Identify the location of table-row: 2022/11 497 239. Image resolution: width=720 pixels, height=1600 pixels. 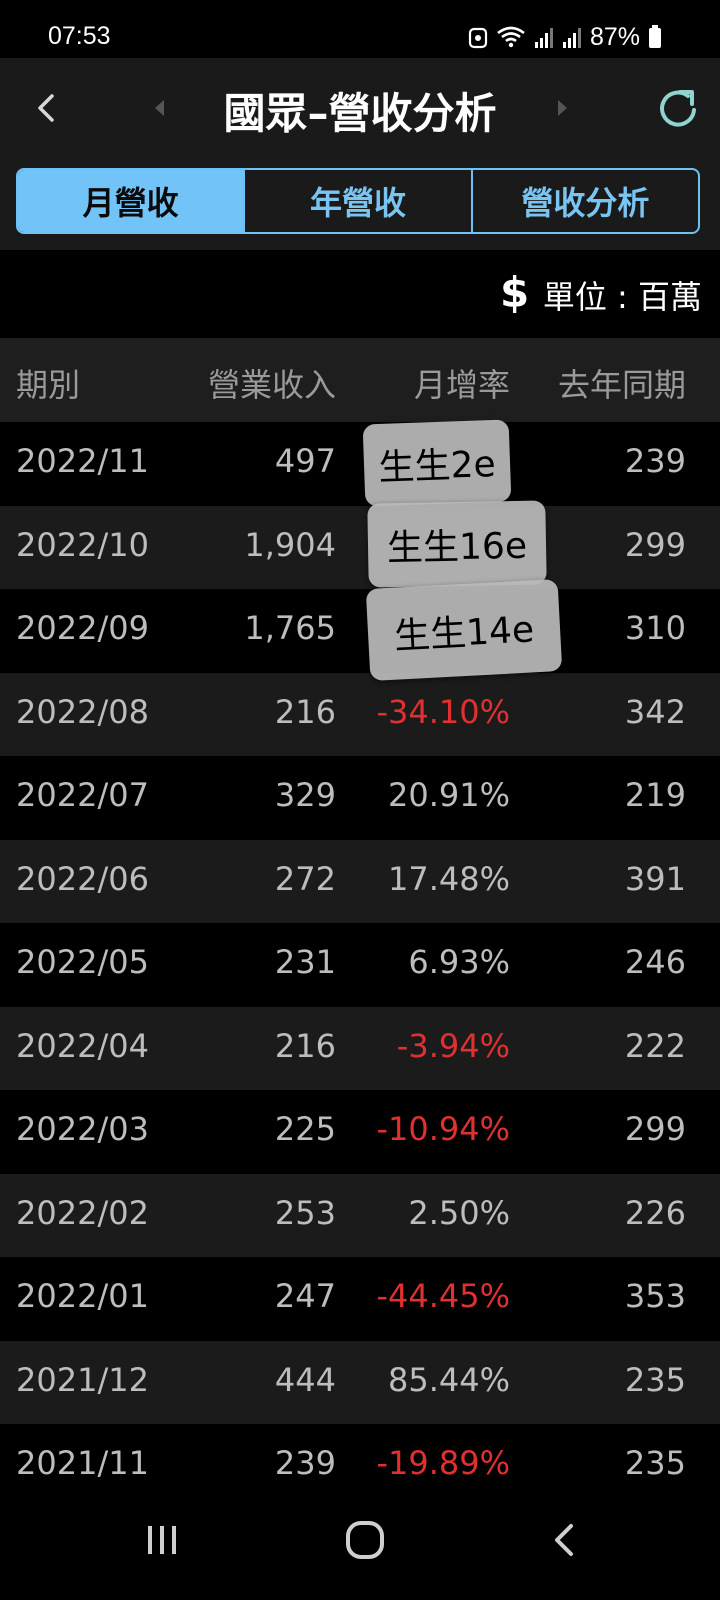
(360, 464).